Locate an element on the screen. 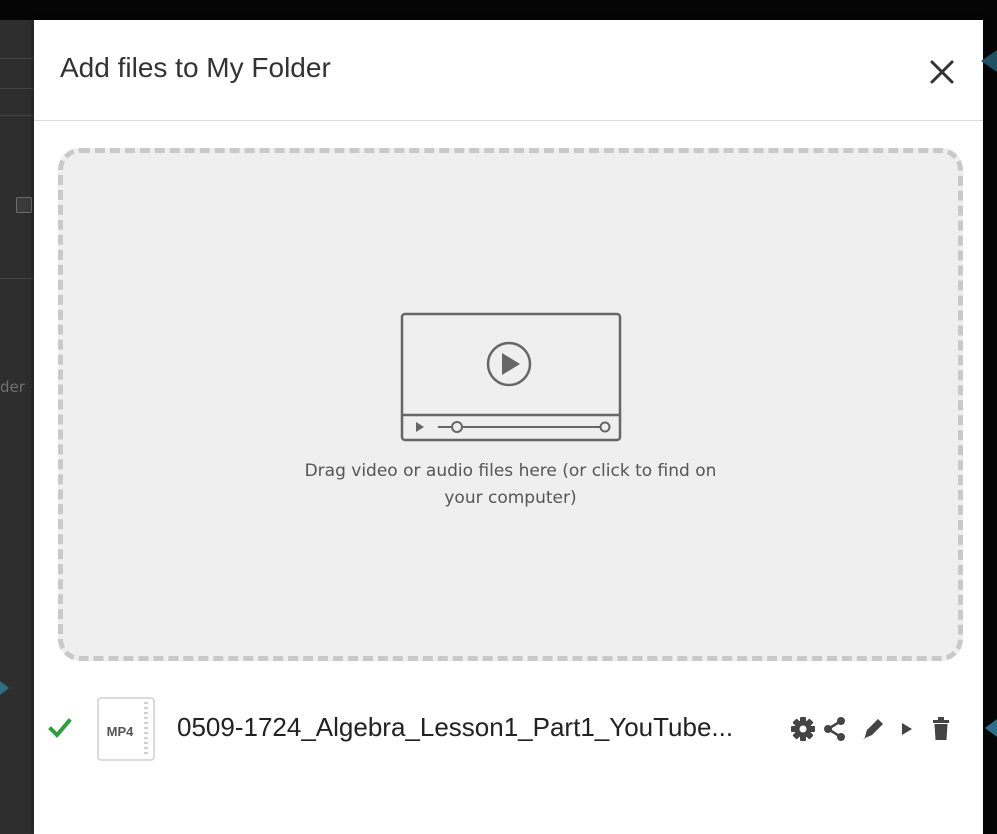 The image size is (997, 834). background-label: der is located at coordinates (12, 387).